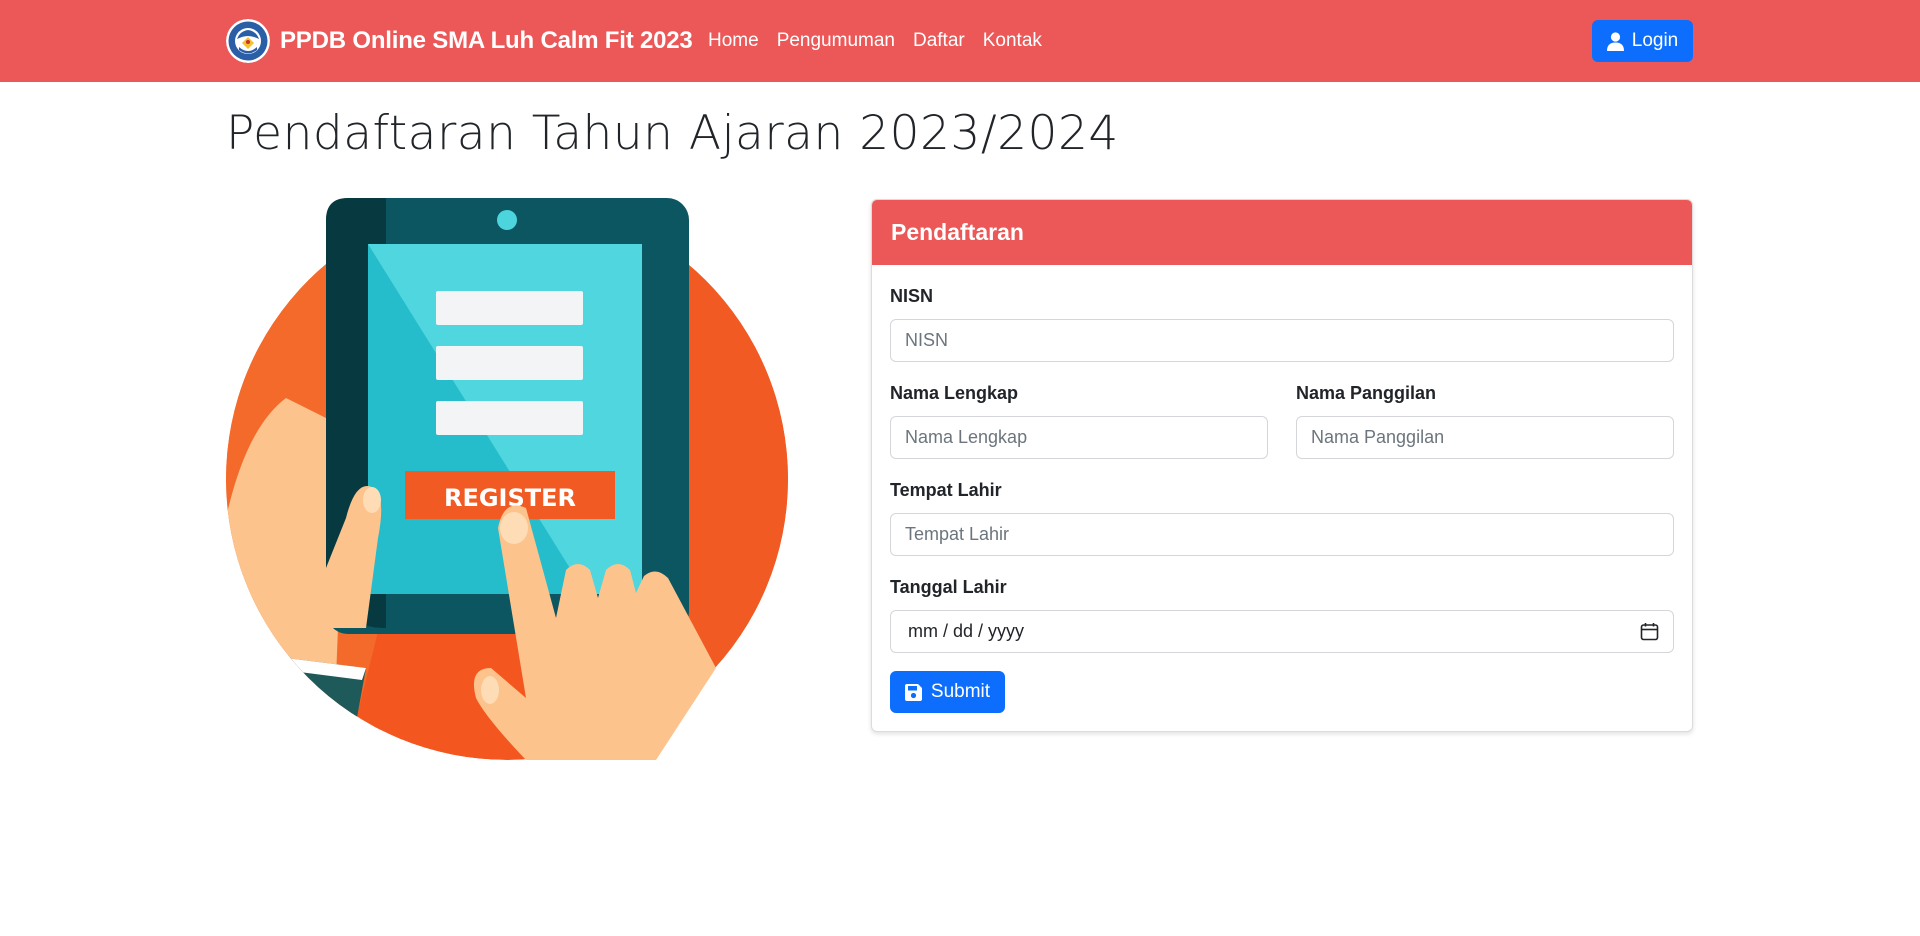 This screenshot has width=1920, height=936. Describe the element at coordinates (948, 587) in the screenshot. I see `tanggal-lahir-label: Tanggal Lahir` at that location.